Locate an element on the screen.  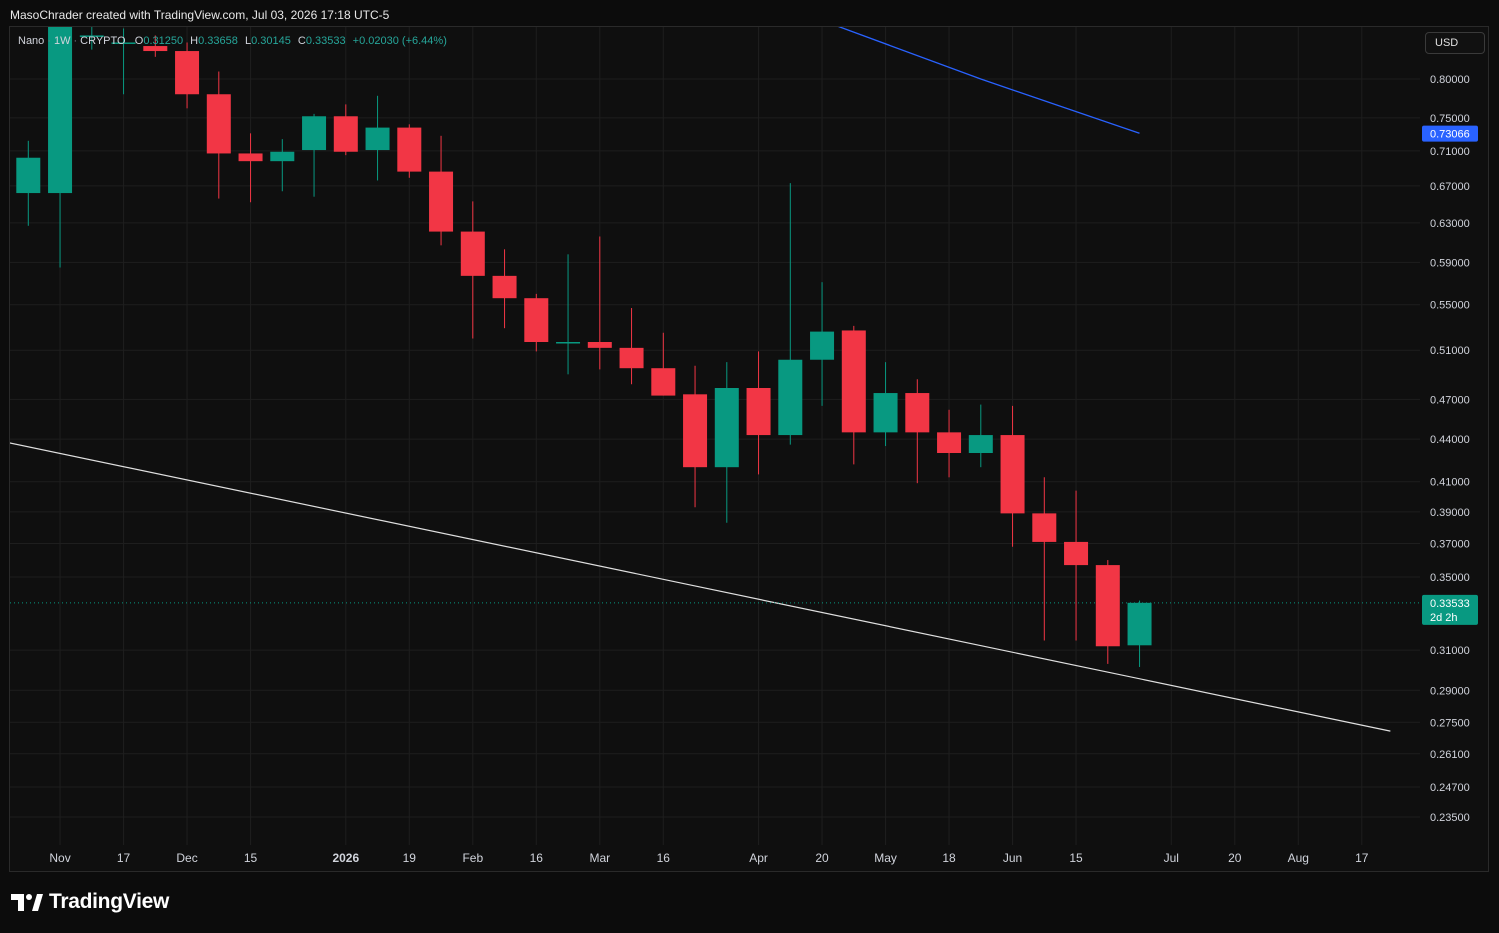
time-tick-label: Mar is located at coordinates (599, 858).